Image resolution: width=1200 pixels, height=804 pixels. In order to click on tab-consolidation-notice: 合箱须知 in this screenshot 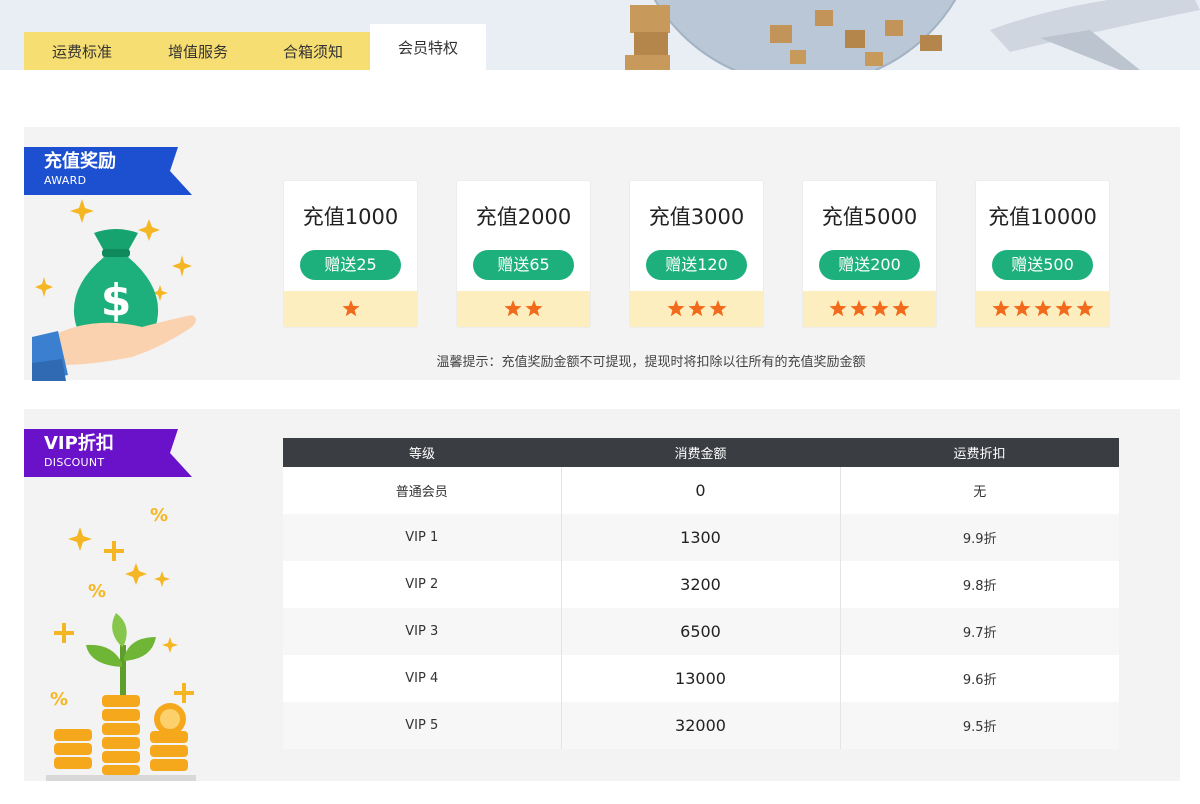, I will do `click(313, 51)`.